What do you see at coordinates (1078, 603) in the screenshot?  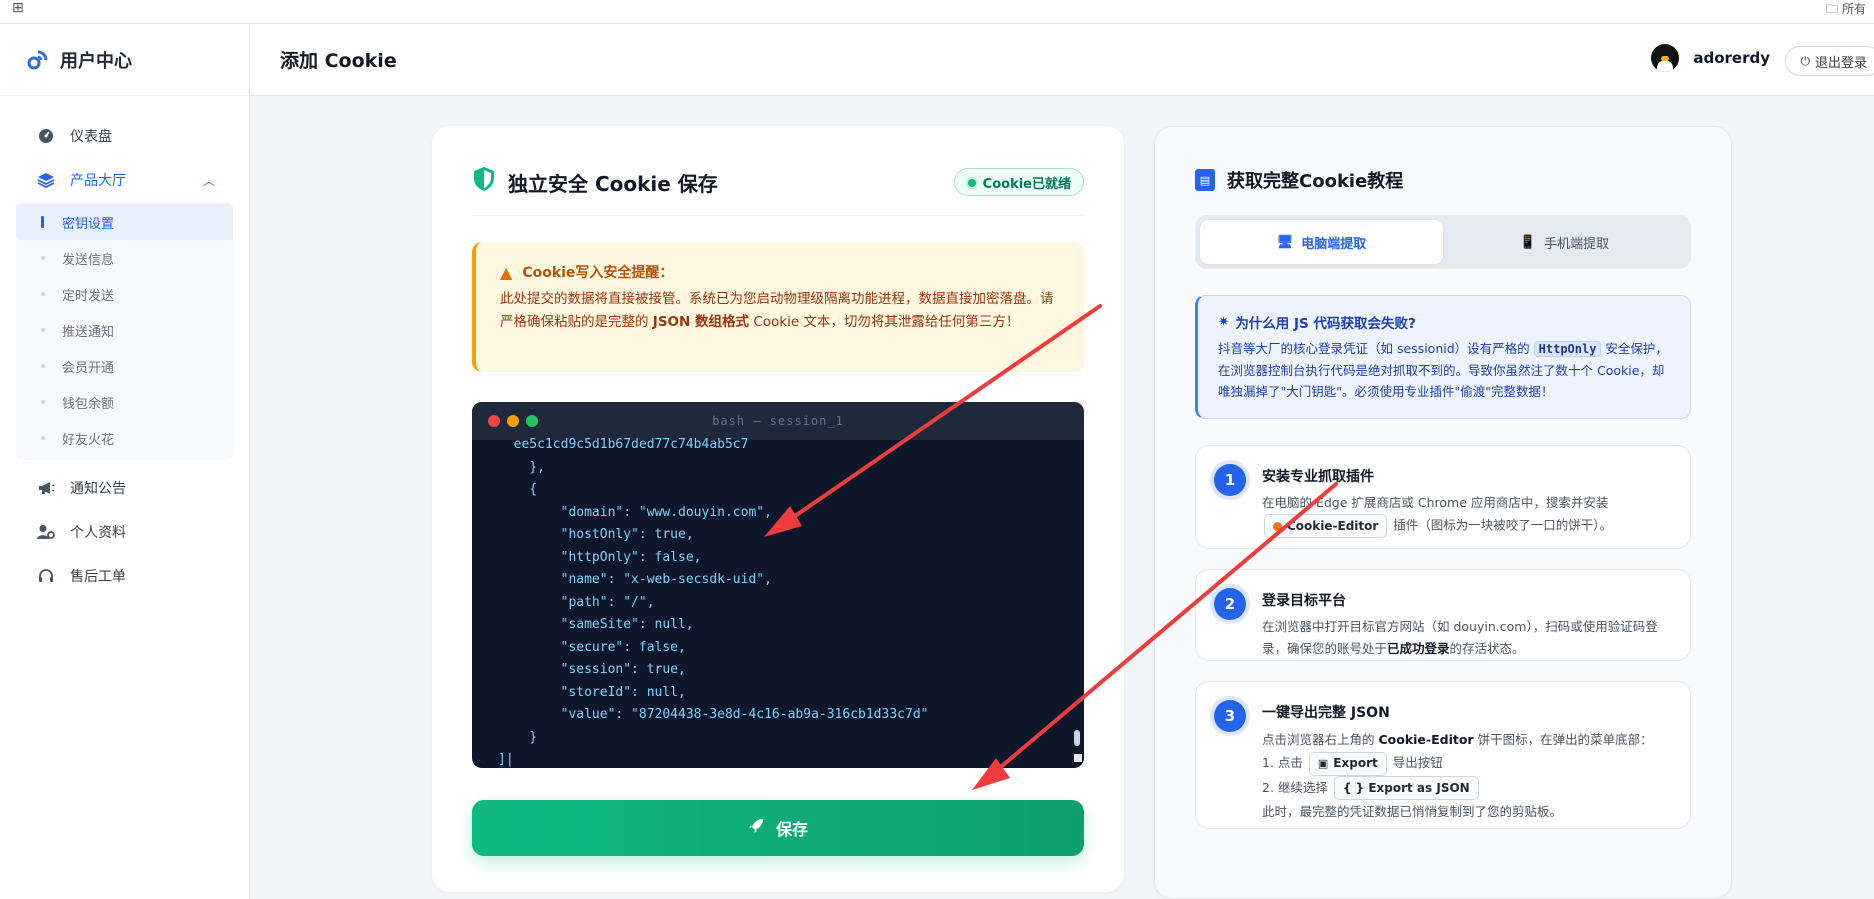 I see `editor-scrollbar` at bounding box center [1078, 603].